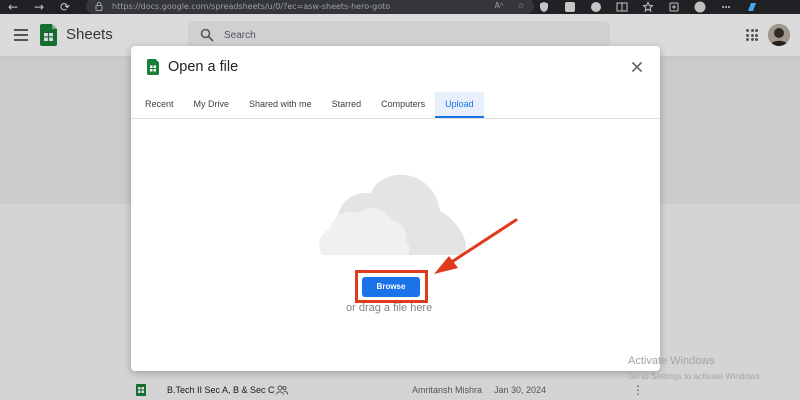 This screenshot has width=800, height=400. I want to click on lock-icon, so click(99, 6).